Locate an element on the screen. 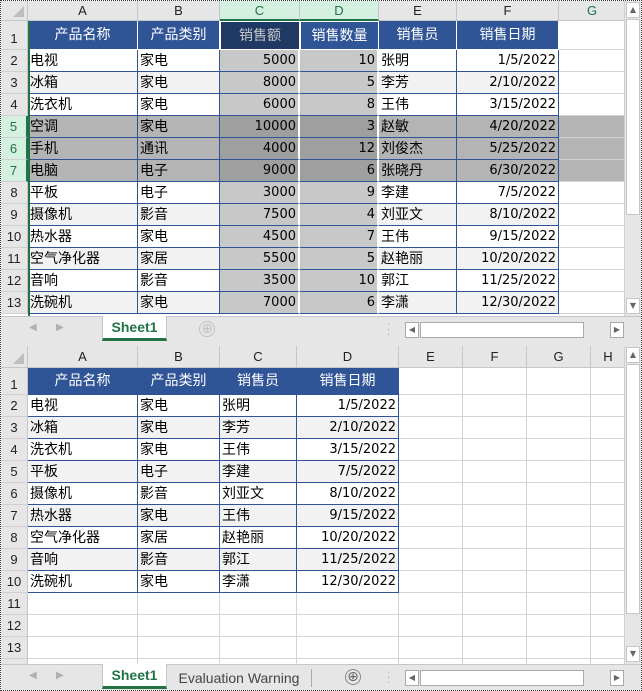 This screenshot has height=691, width=642. table-cell: 刘俊杰 is located at coordinates (418, 149).